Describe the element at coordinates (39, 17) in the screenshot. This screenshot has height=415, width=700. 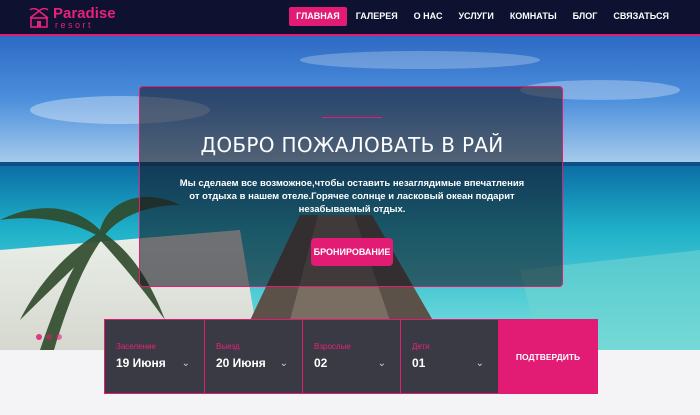
I see `palm-logo-icon` at that location.